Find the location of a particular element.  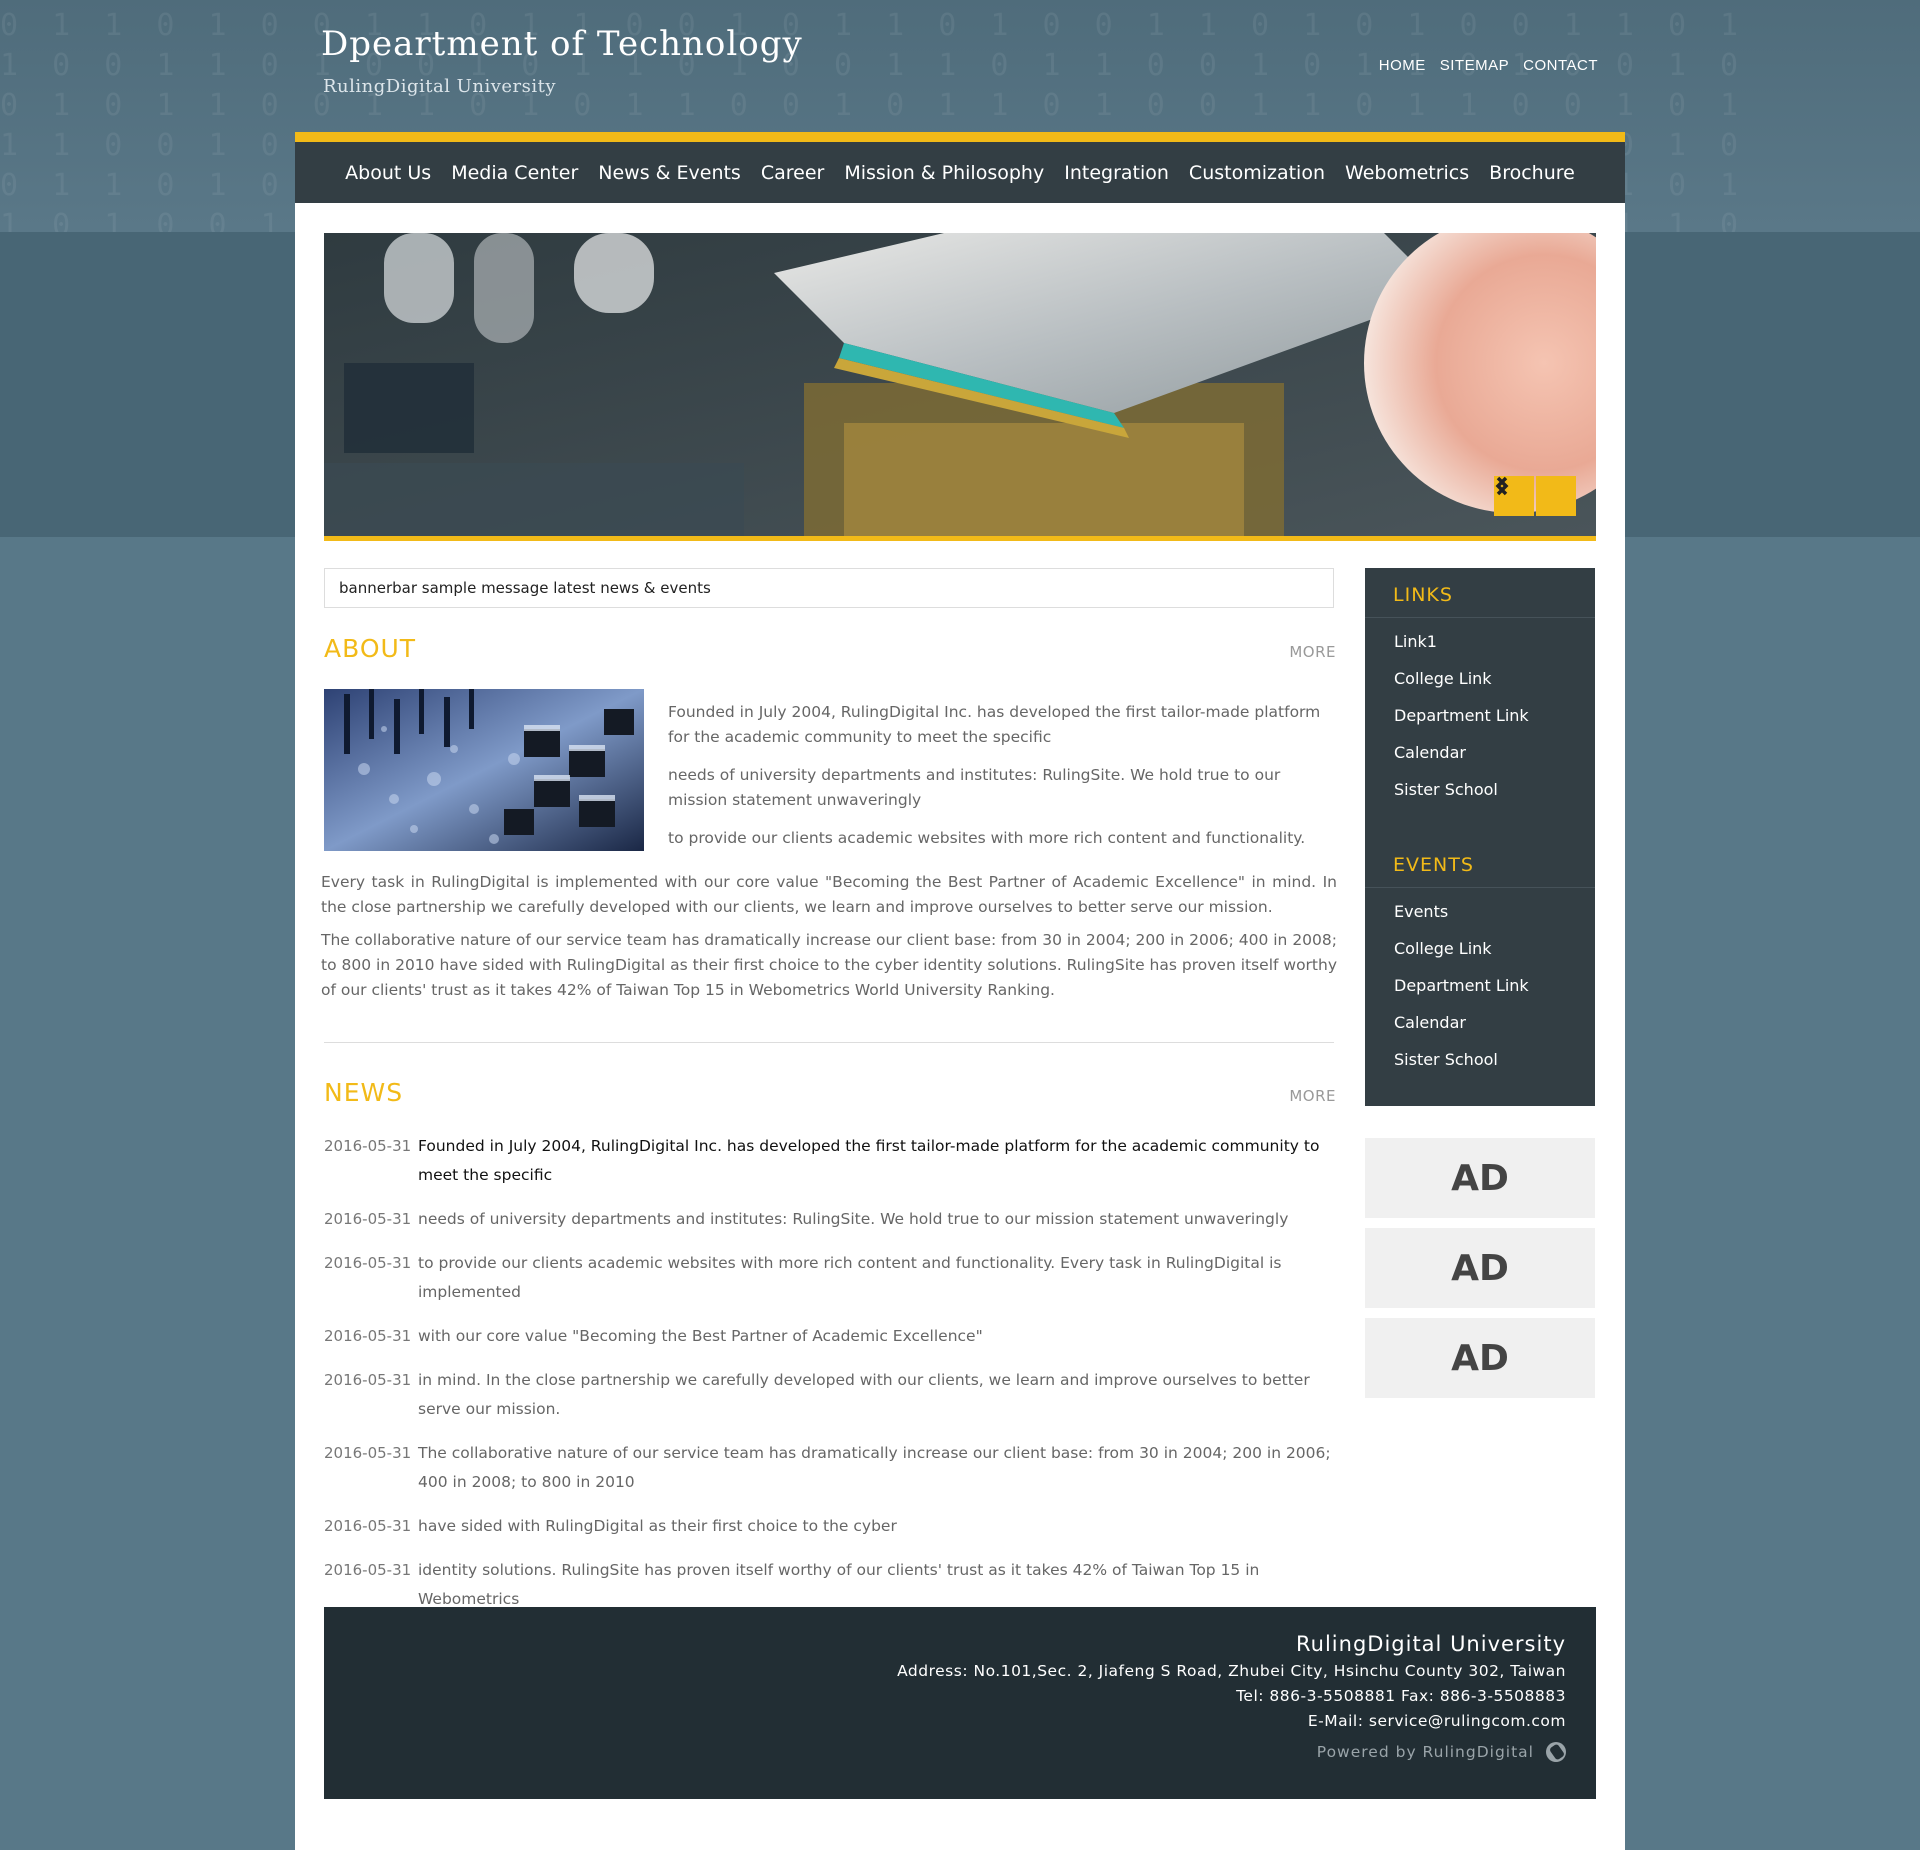

about-more-link: MORE is located at coordinates (1312, 652).